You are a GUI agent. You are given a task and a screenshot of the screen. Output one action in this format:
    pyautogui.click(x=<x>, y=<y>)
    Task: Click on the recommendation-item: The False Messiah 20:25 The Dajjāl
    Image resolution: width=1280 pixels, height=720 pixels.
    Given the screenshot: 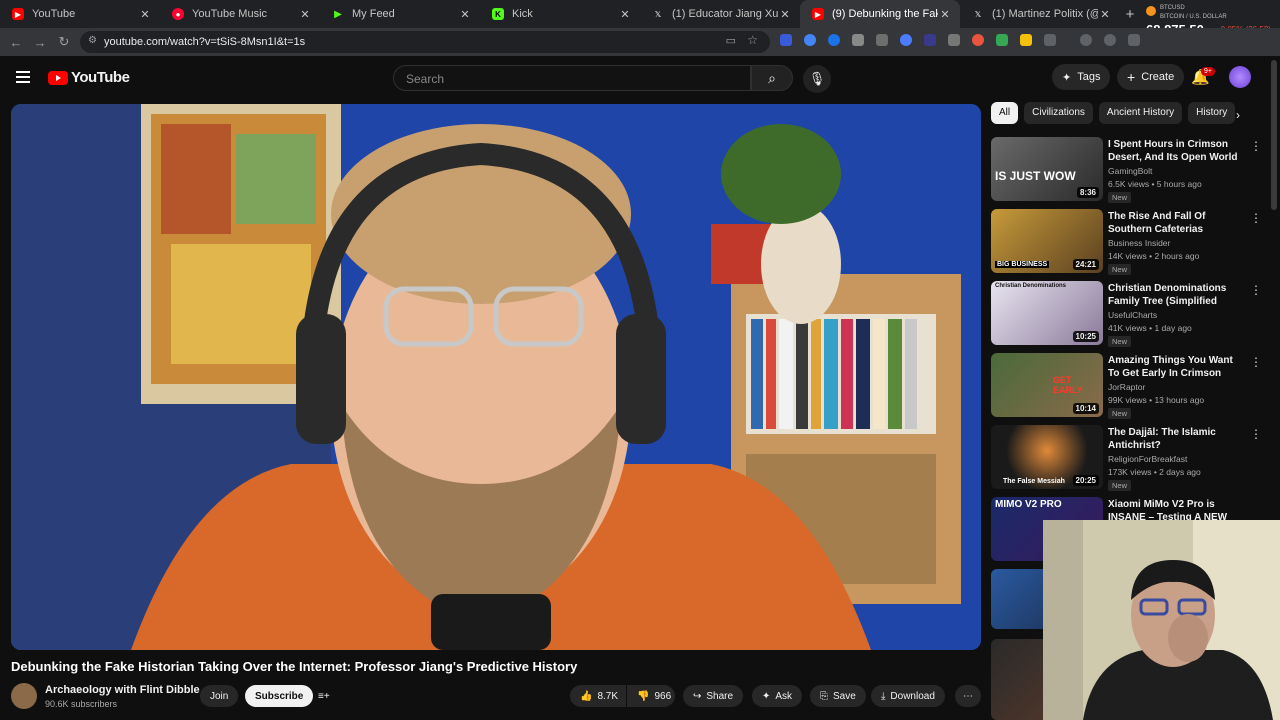 What is the action you would take?
    pyautogui.click(x=1126, y=458)
    